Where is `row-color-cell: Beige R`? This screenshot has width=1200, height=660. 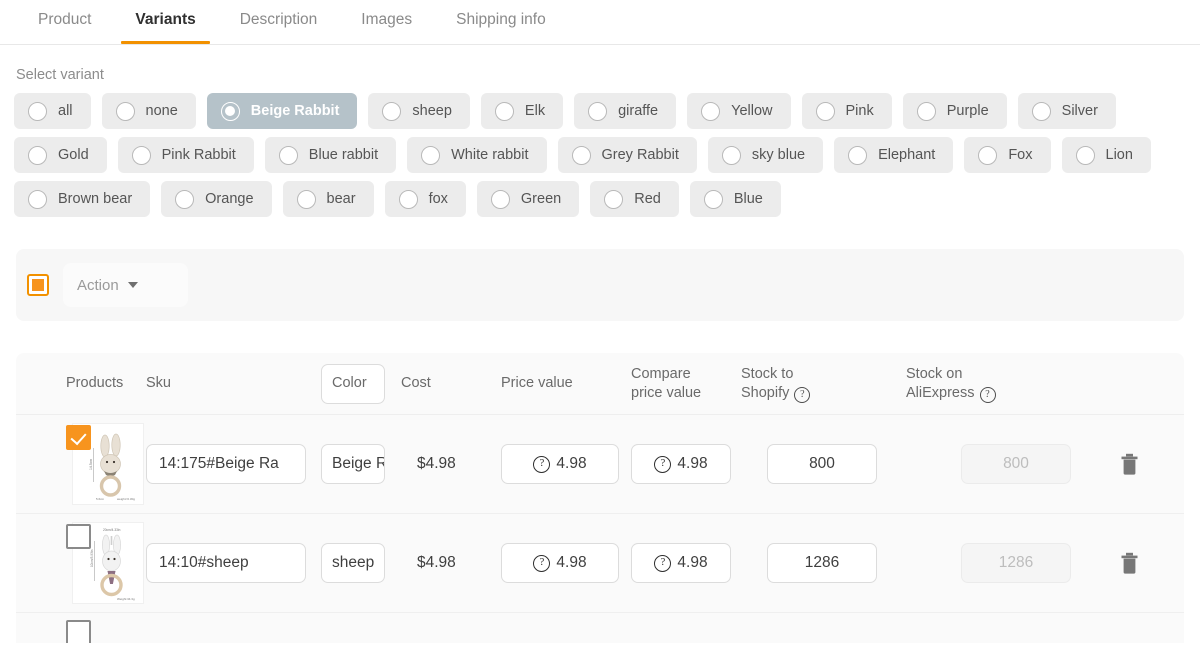
row-color-cell: Beige R is located at coordinates (361, 464).